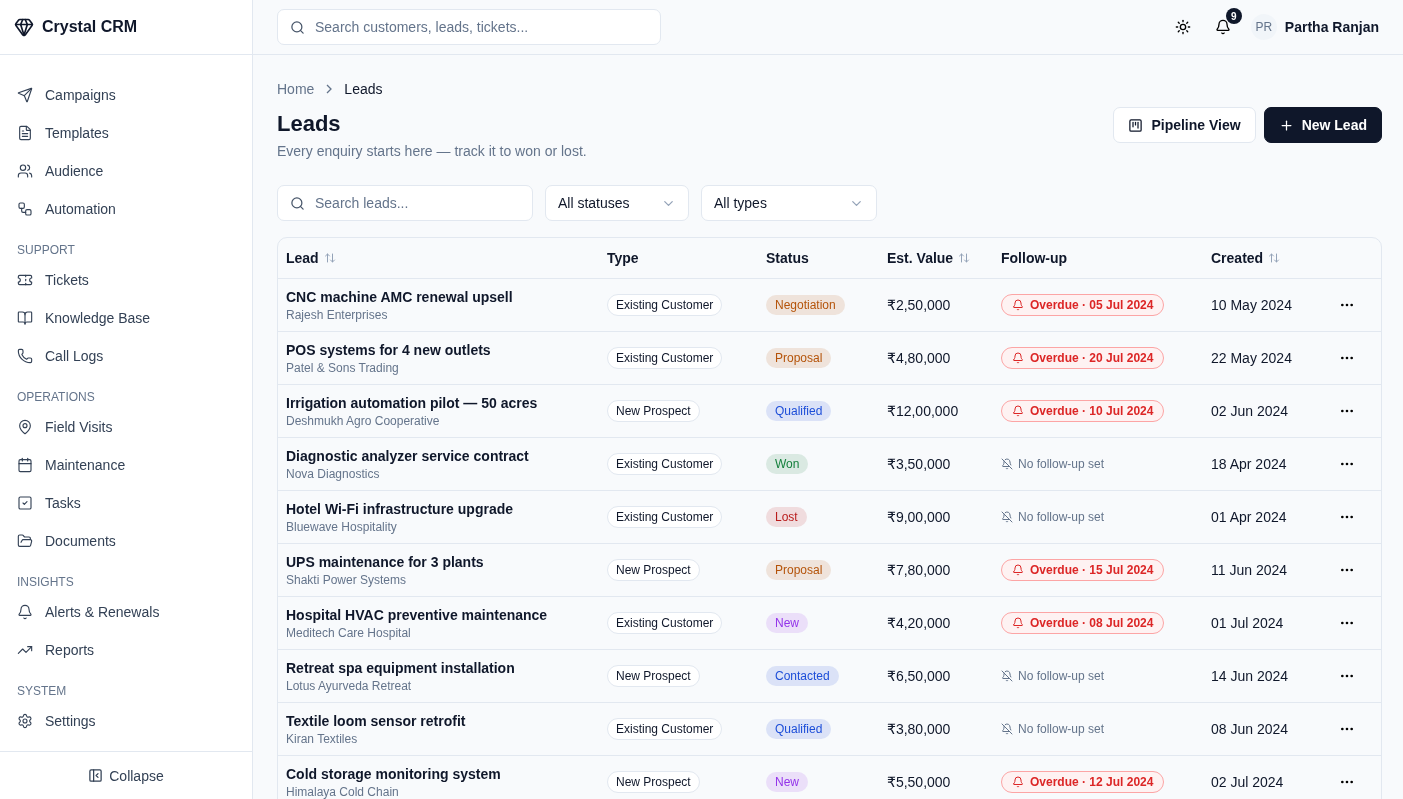 Image resolution: width=1403 pixels, height=799 pixels. What do you see at coordinates (919, 623) in the screenshot?
I see `value-cell-text: ₹4,20,000` at bounding box center [919, 623].